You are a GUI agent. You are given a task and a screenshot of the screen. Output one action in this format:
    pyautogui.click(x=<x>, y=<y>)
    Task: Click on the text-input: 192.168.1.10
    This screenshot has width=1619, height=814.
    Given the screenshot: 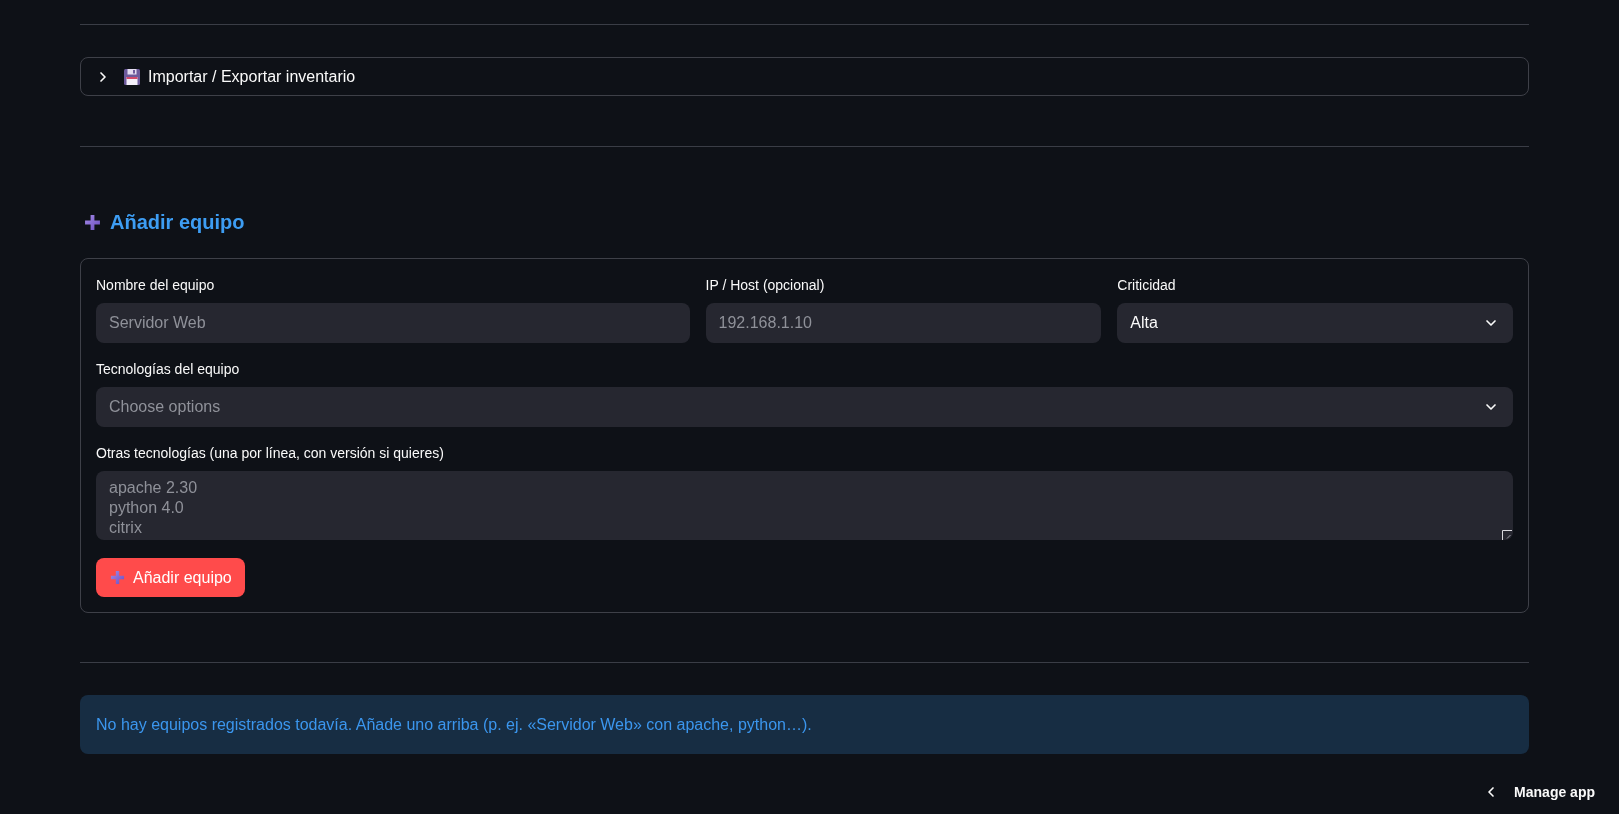 What is the action you would take?
    pyautogui.click(x=903, y=323)
    